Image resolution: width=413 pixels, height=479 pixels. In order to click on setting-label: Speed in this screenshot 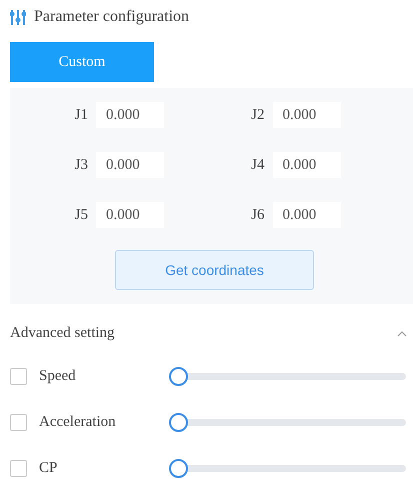, I will do `click(58, 376)`.